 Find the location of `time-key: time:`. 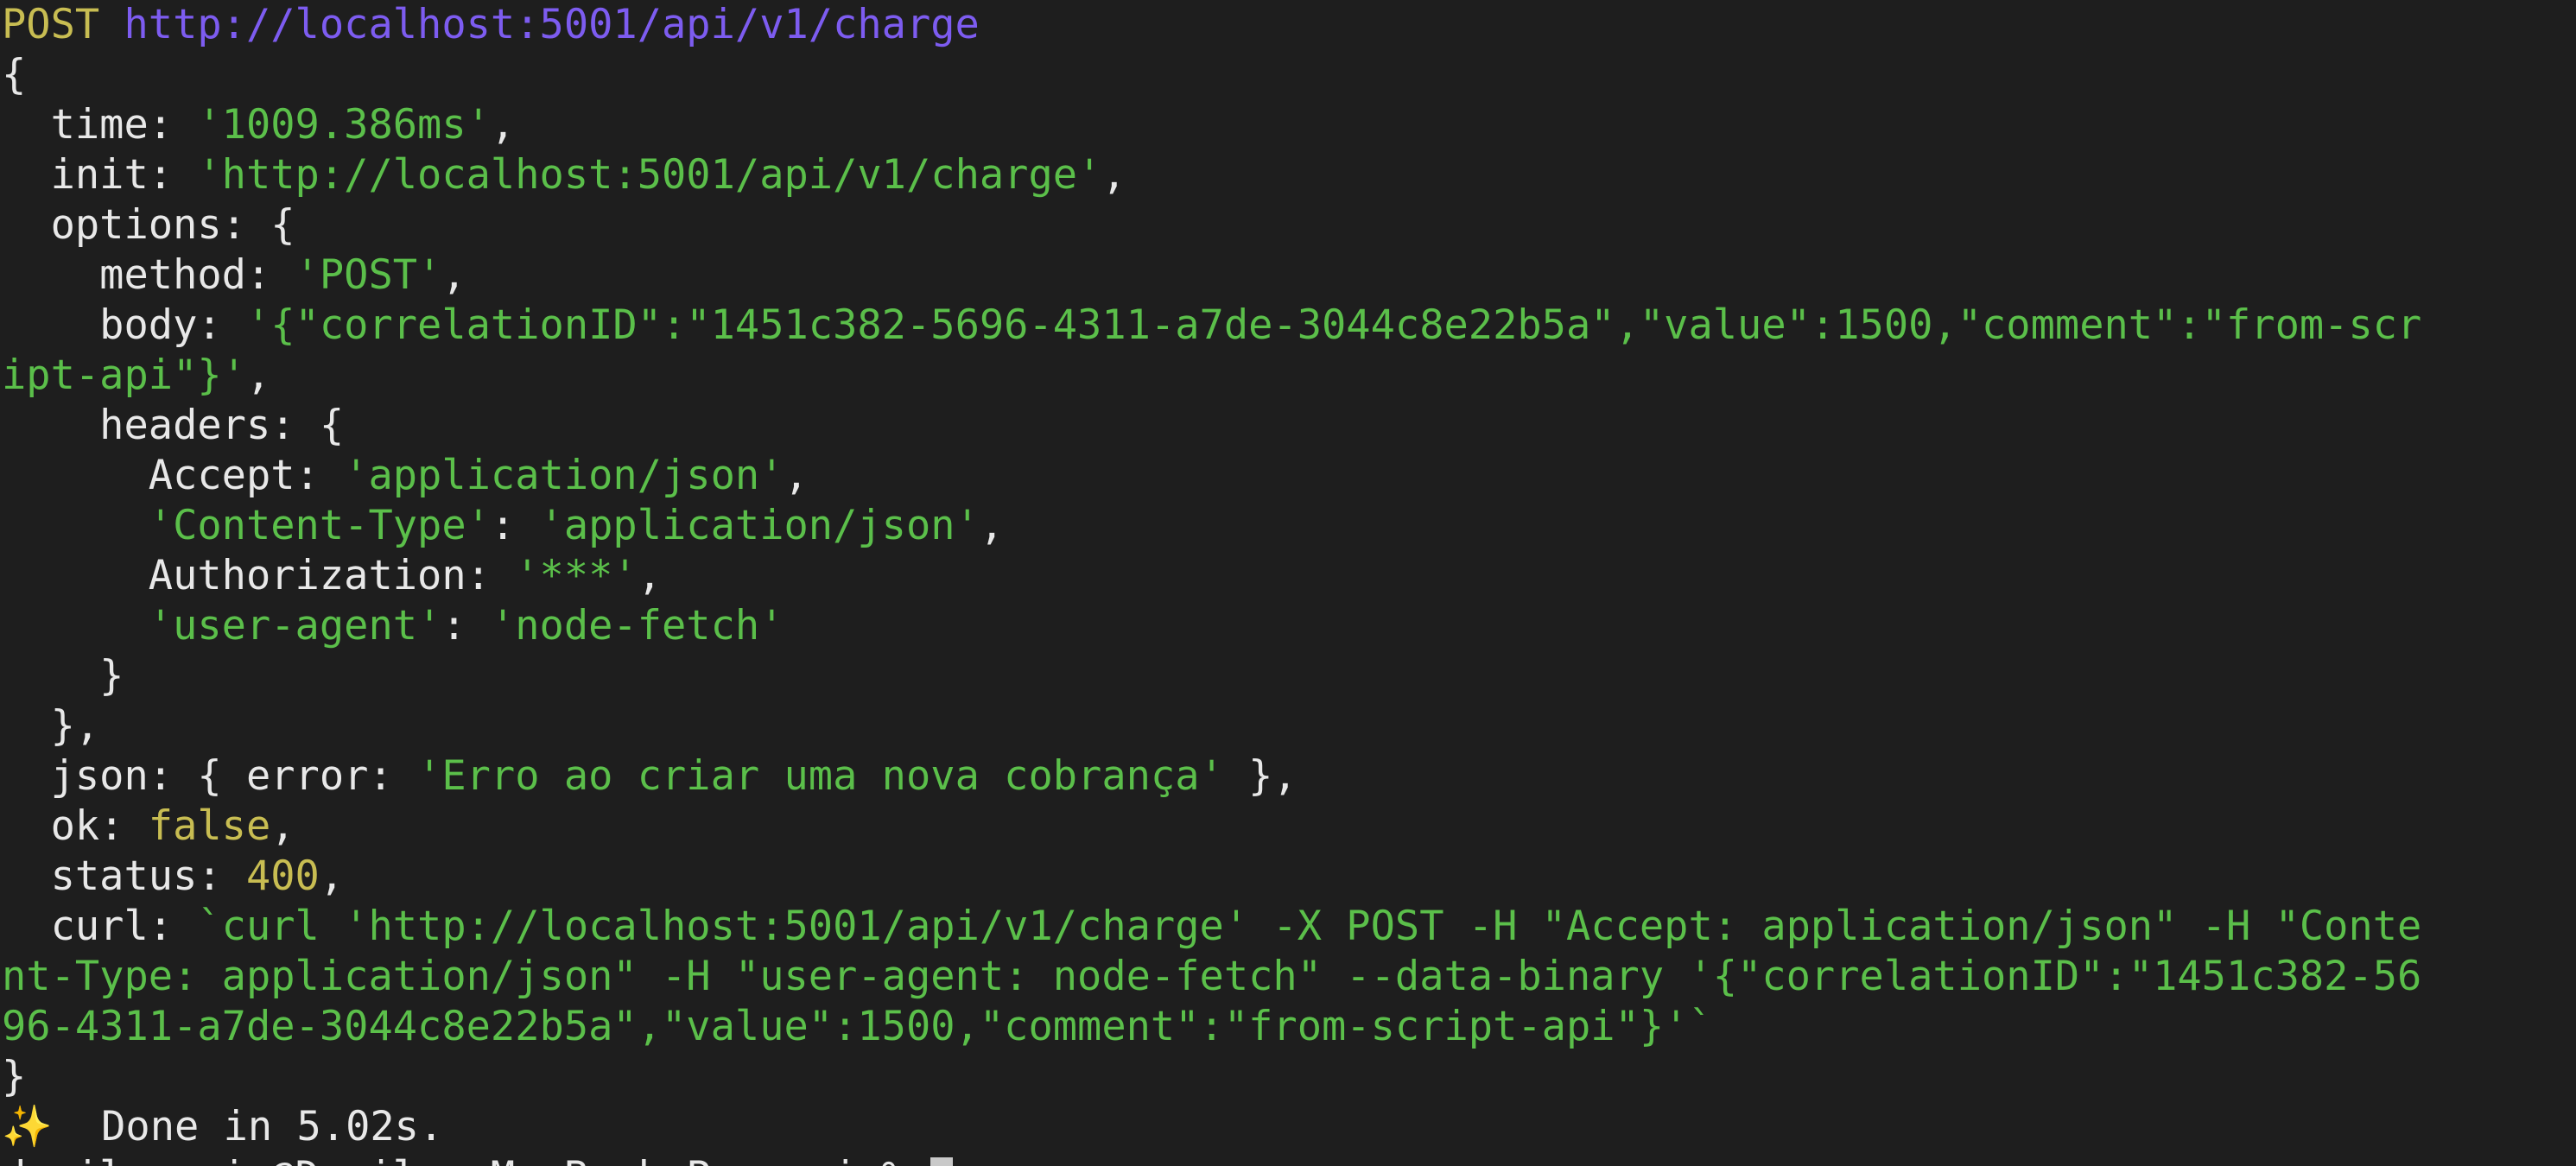

time-key: time: is located at coordinates (100, 125).